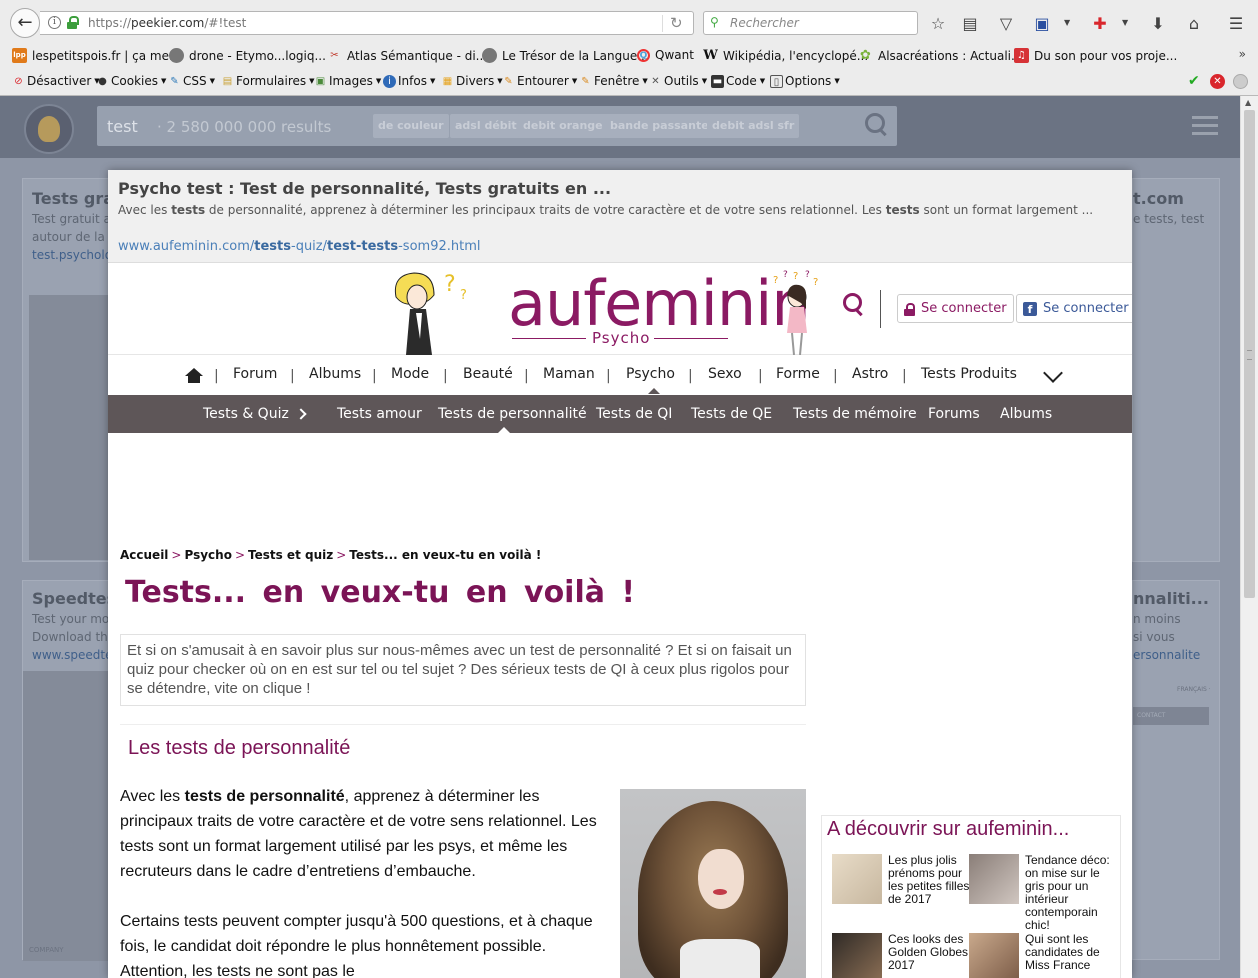 The height and width of the screenshot is (978, 1258). I want to click on chevron-down-icon, so click(1053, 373).